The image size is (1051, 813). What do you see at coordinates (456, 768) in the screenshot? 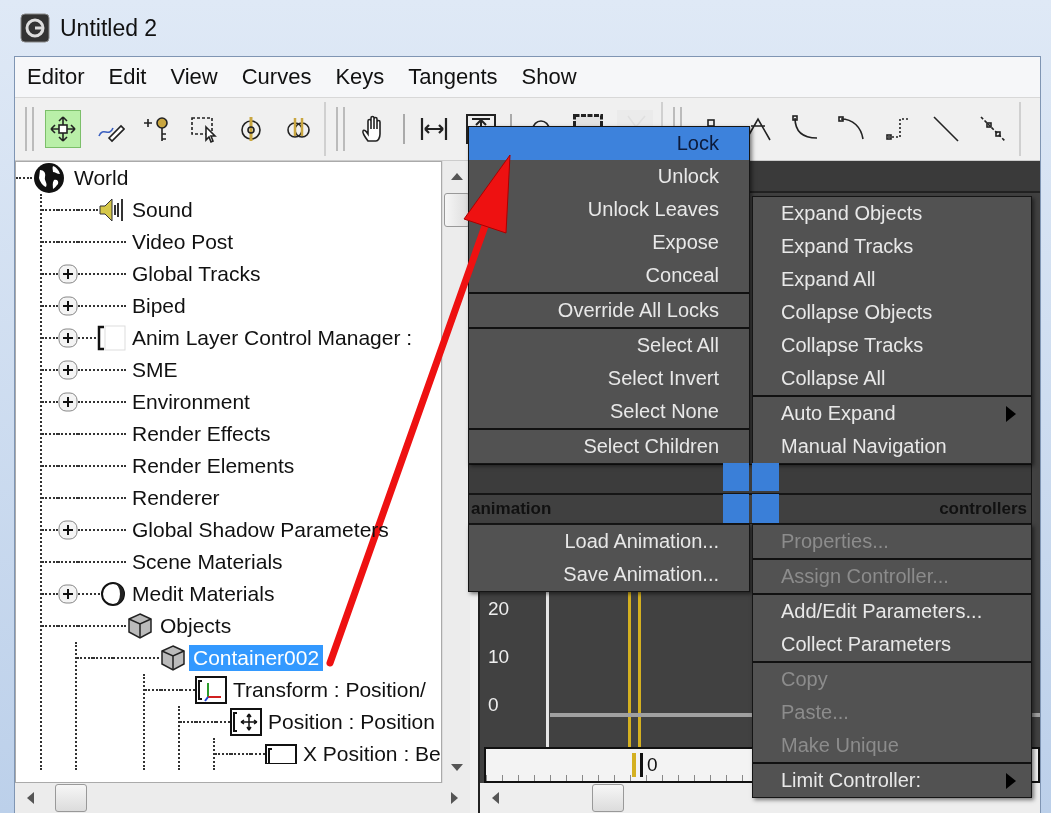
I see `scroll-down-icon` at bounding box center [456, 768].